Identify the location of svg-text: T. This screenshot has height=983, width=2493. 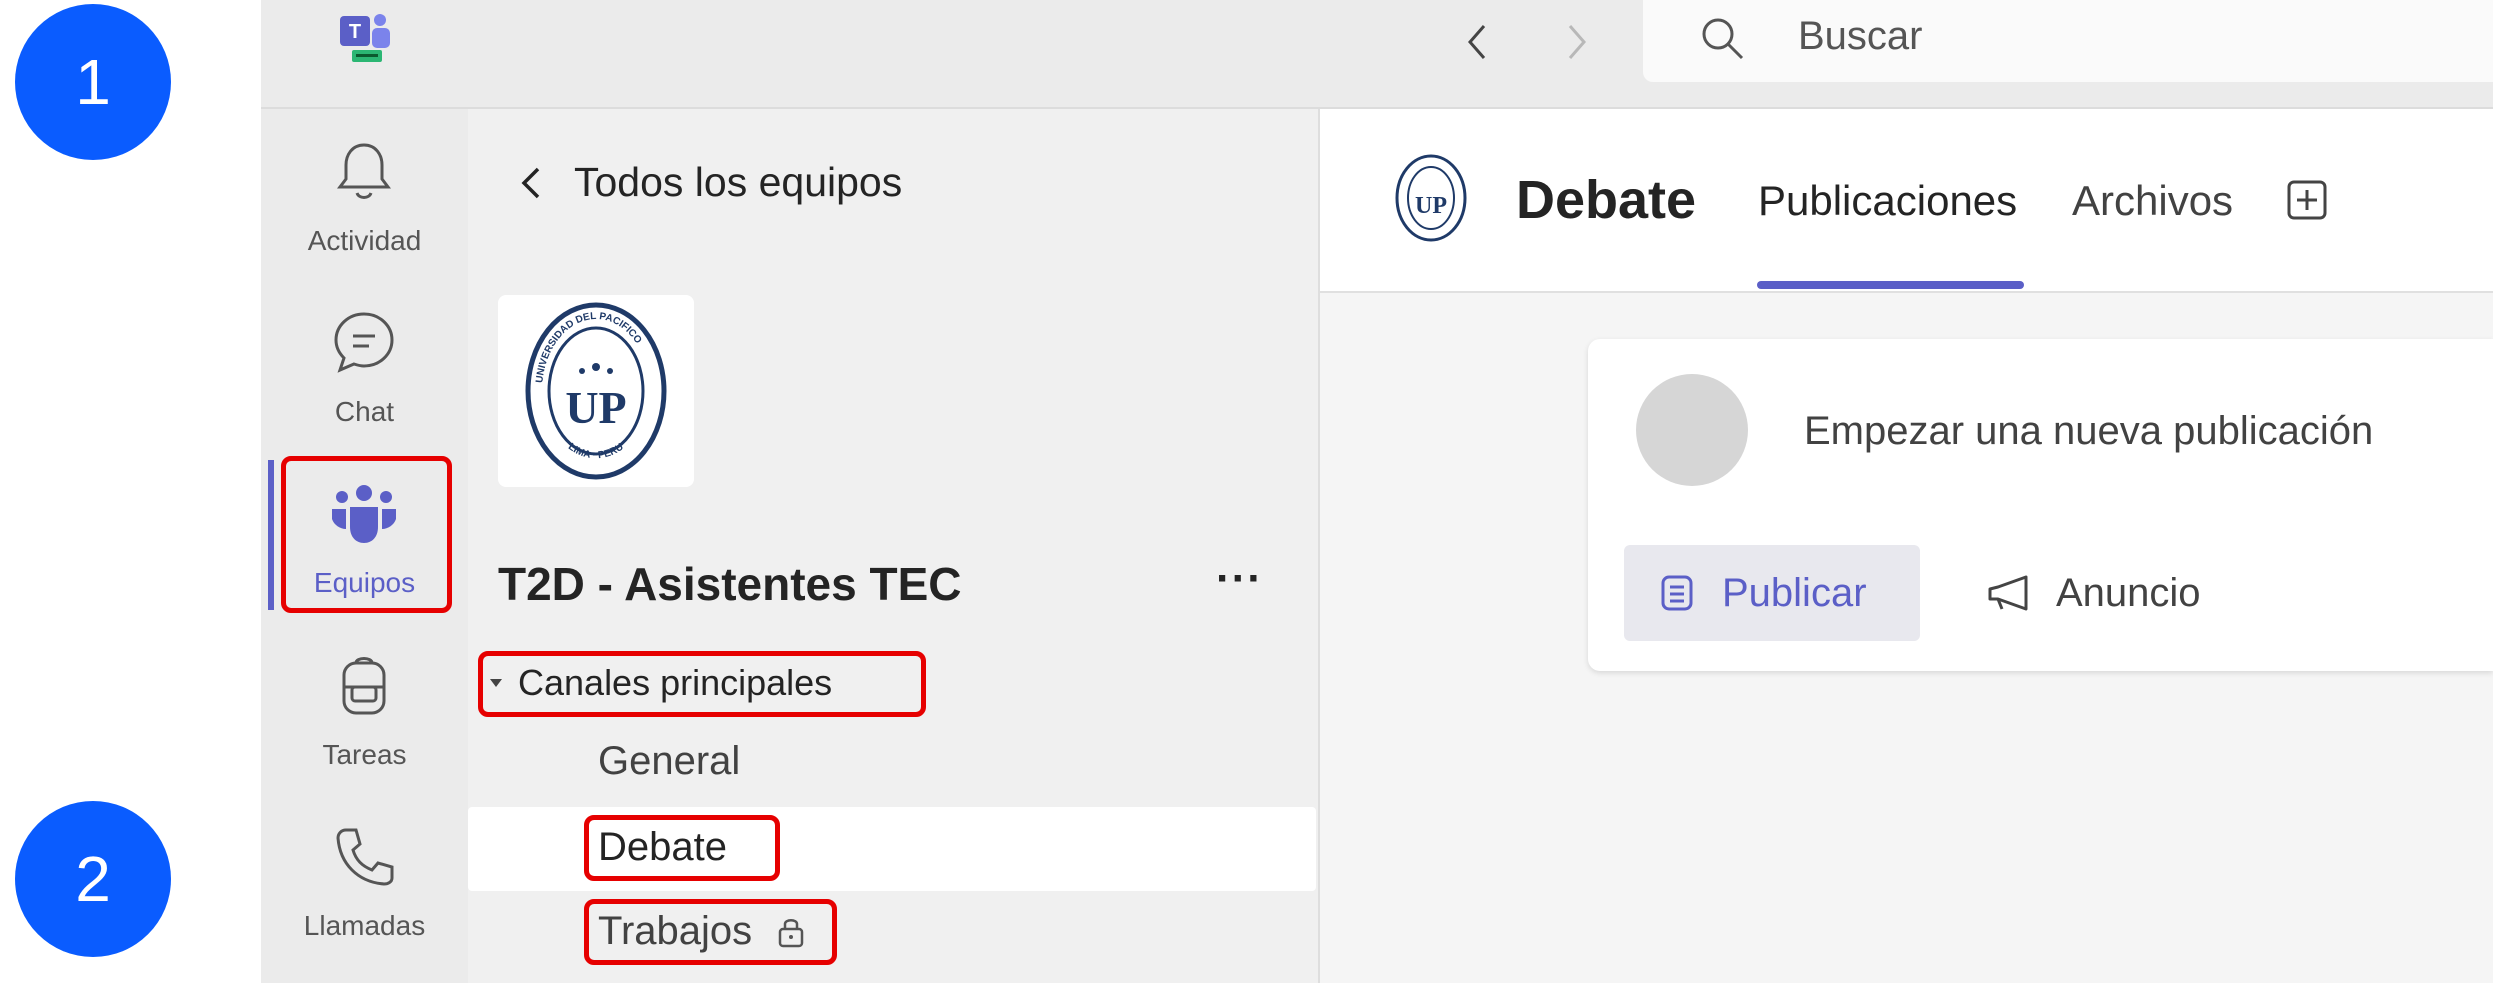
(355, 32).